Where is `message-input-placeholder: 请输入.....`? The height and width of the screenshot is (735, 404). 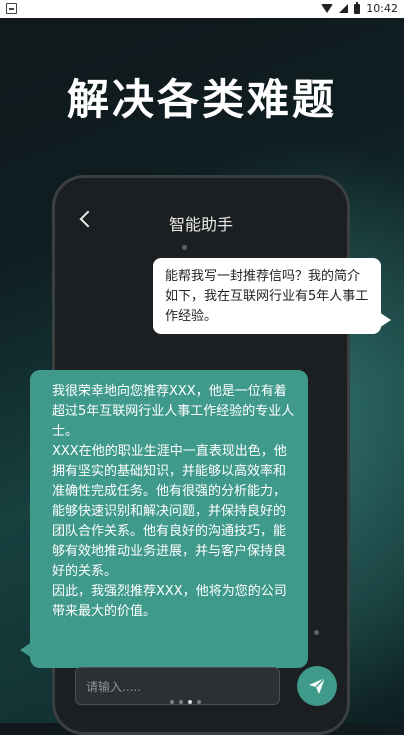
message-input-placeholder: 请输入..... is located at coordinates (114, 687).